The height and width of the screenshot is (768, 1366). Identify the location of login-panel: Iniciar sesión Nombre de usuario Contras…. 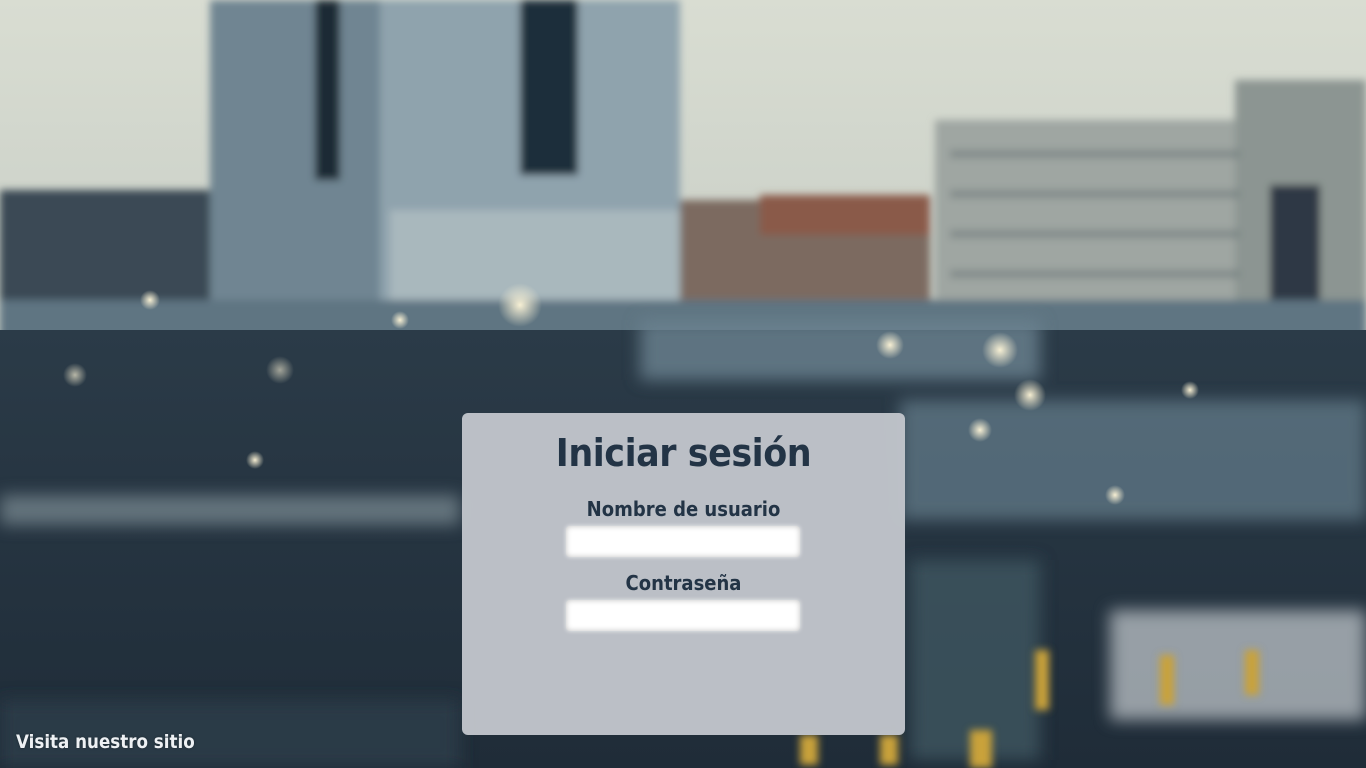
(683, 574).